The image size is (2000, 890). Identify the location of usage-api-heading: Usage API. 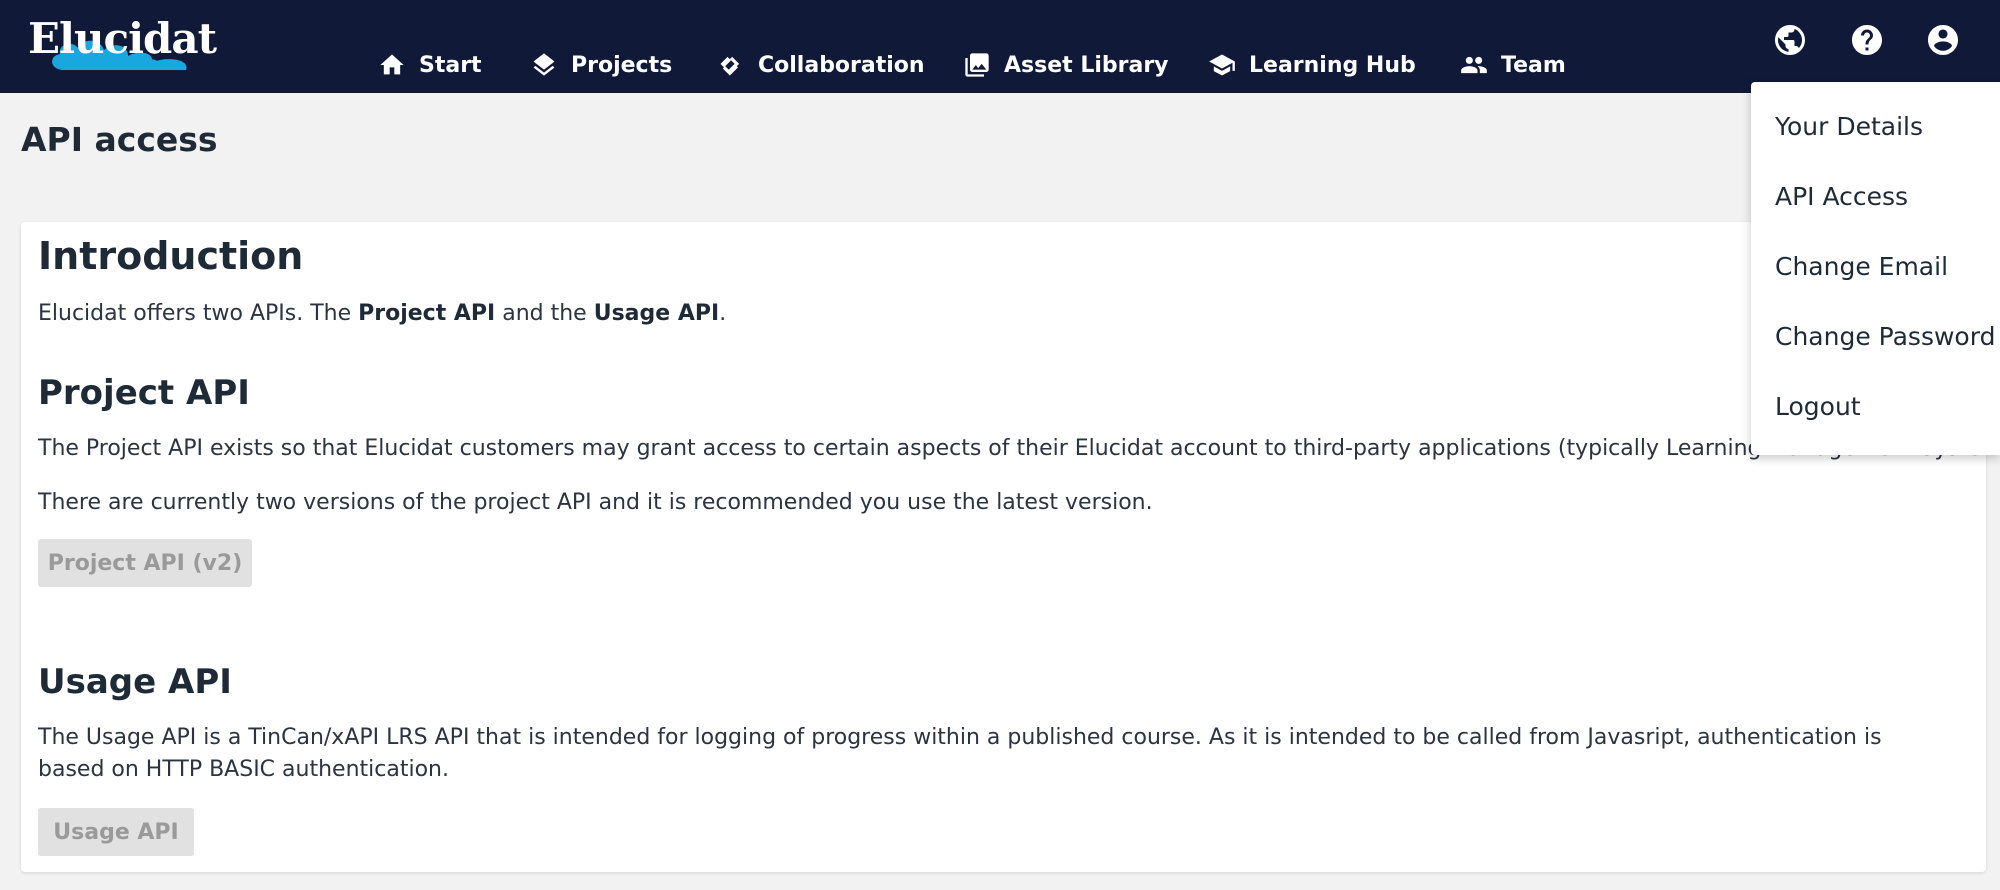
(135, 682).